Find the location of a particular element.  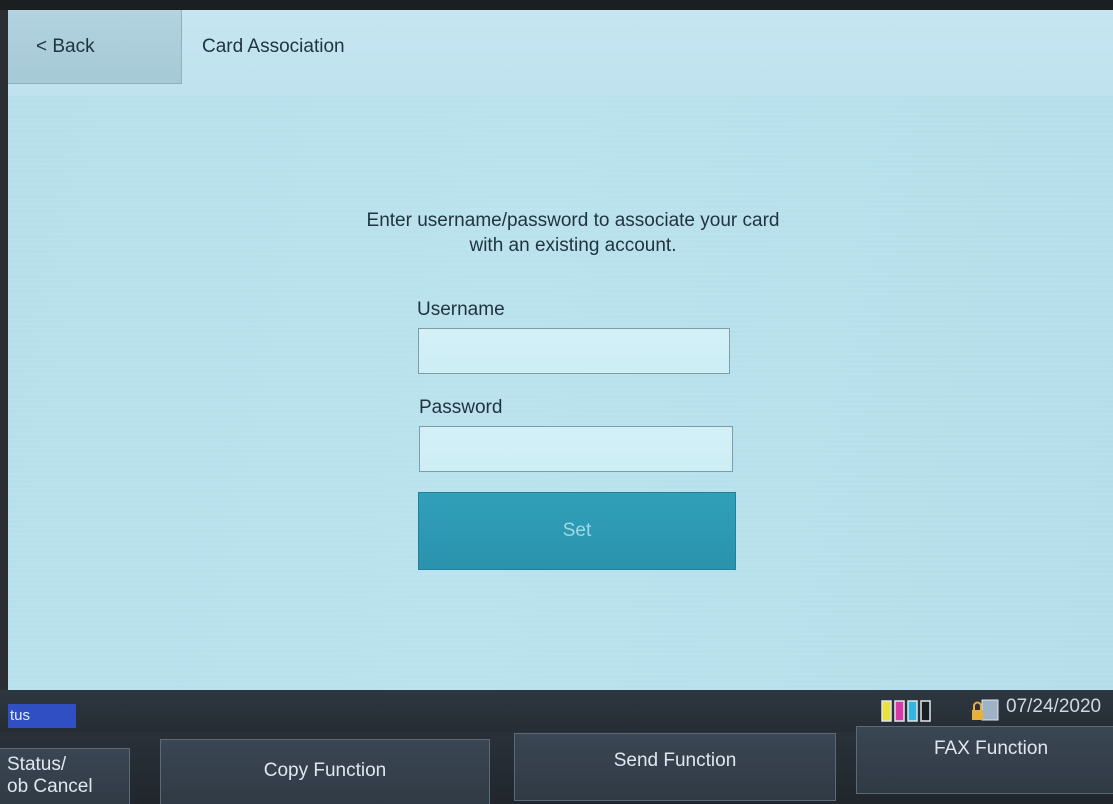

password-label: Password is located at coordinates (461, 407).